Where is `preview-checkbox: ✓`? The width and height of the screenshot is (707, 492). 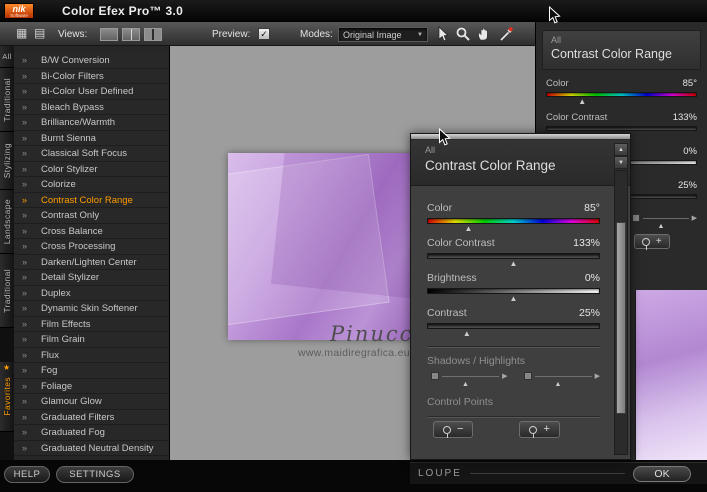 preview-checkbox: ✓ is located at coordinates (264, 34).